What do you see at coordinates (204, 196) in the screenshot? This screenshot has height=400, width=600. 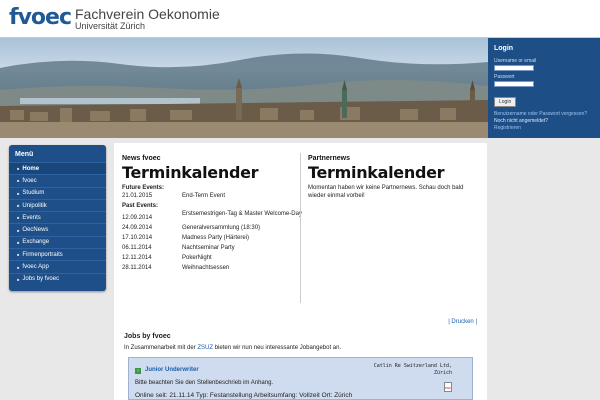 I see `event-name: End-Term Event` at bounding box center [204, 196].